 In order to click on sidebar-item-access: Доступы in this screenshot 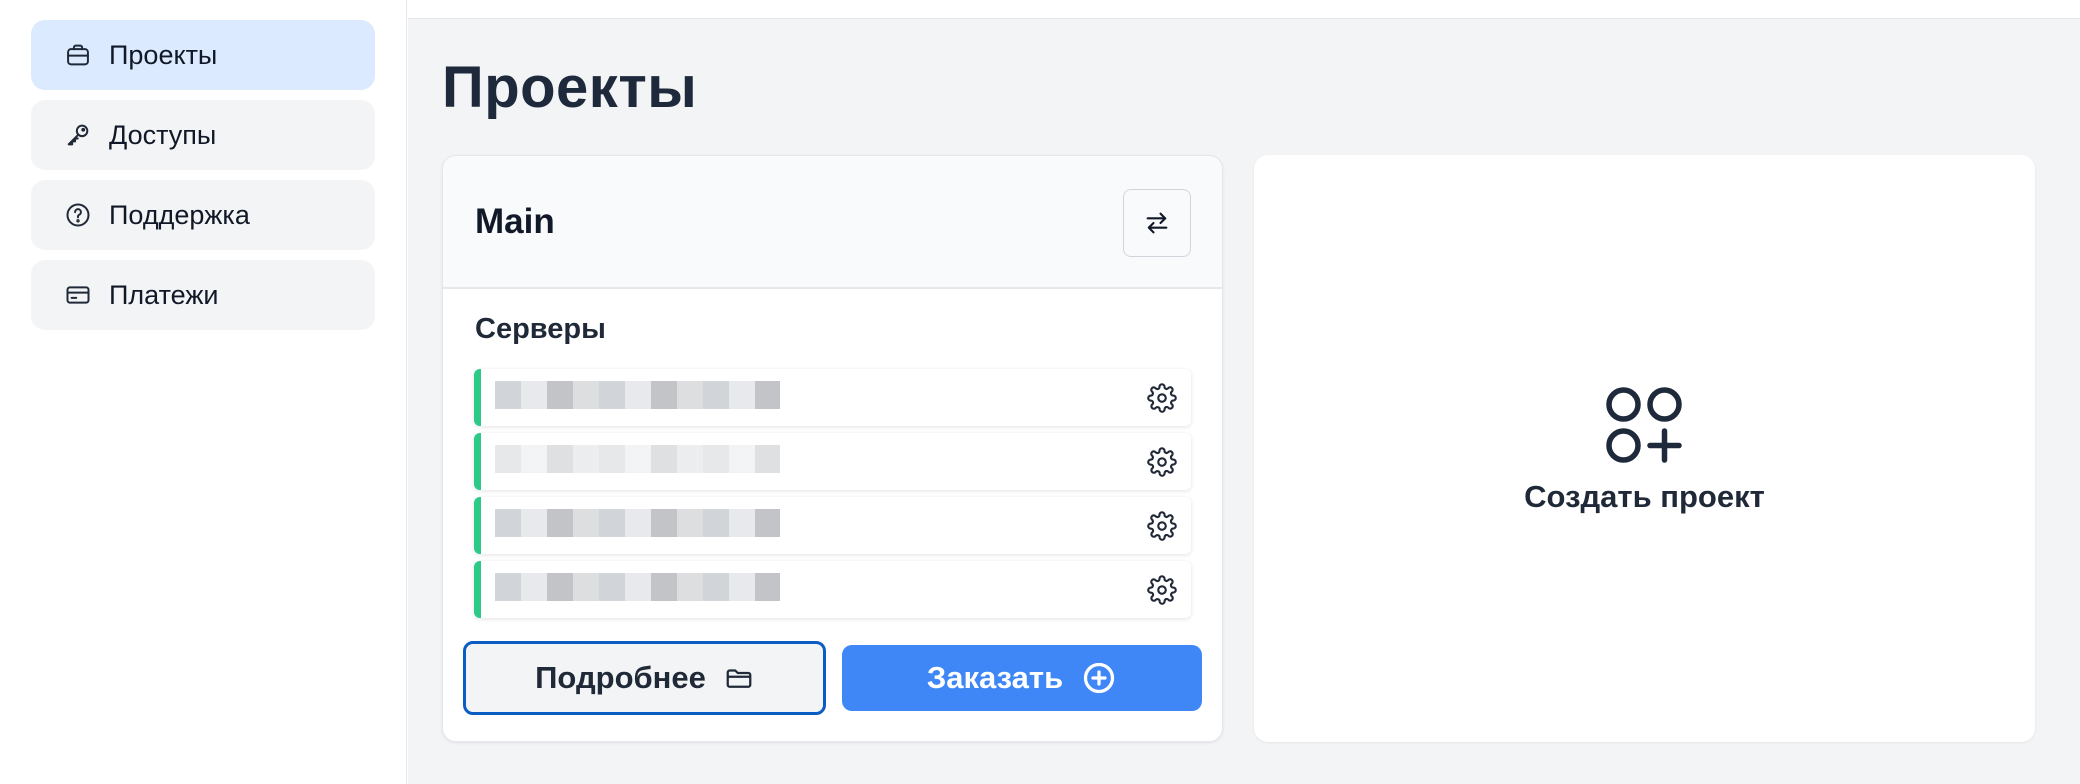, I will do `click(203, 135)`.